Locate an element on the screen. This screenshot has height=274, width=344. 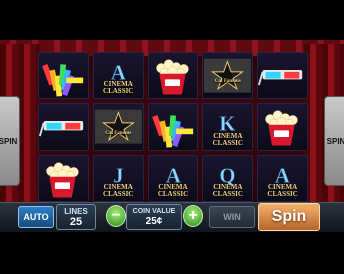
spin-label: Spin is located at coordinates (289, 216).